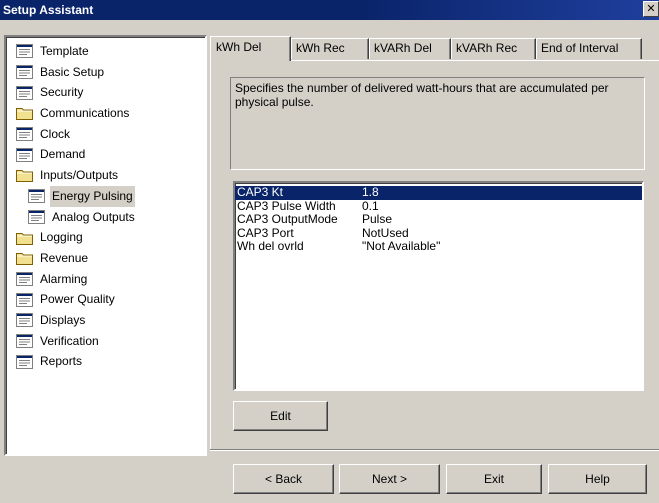 The image size is (659, 503). Describe the element at coordinates (287, 219) in the screenshot. I see `property-name: CAP3 OutputMode` at that location.